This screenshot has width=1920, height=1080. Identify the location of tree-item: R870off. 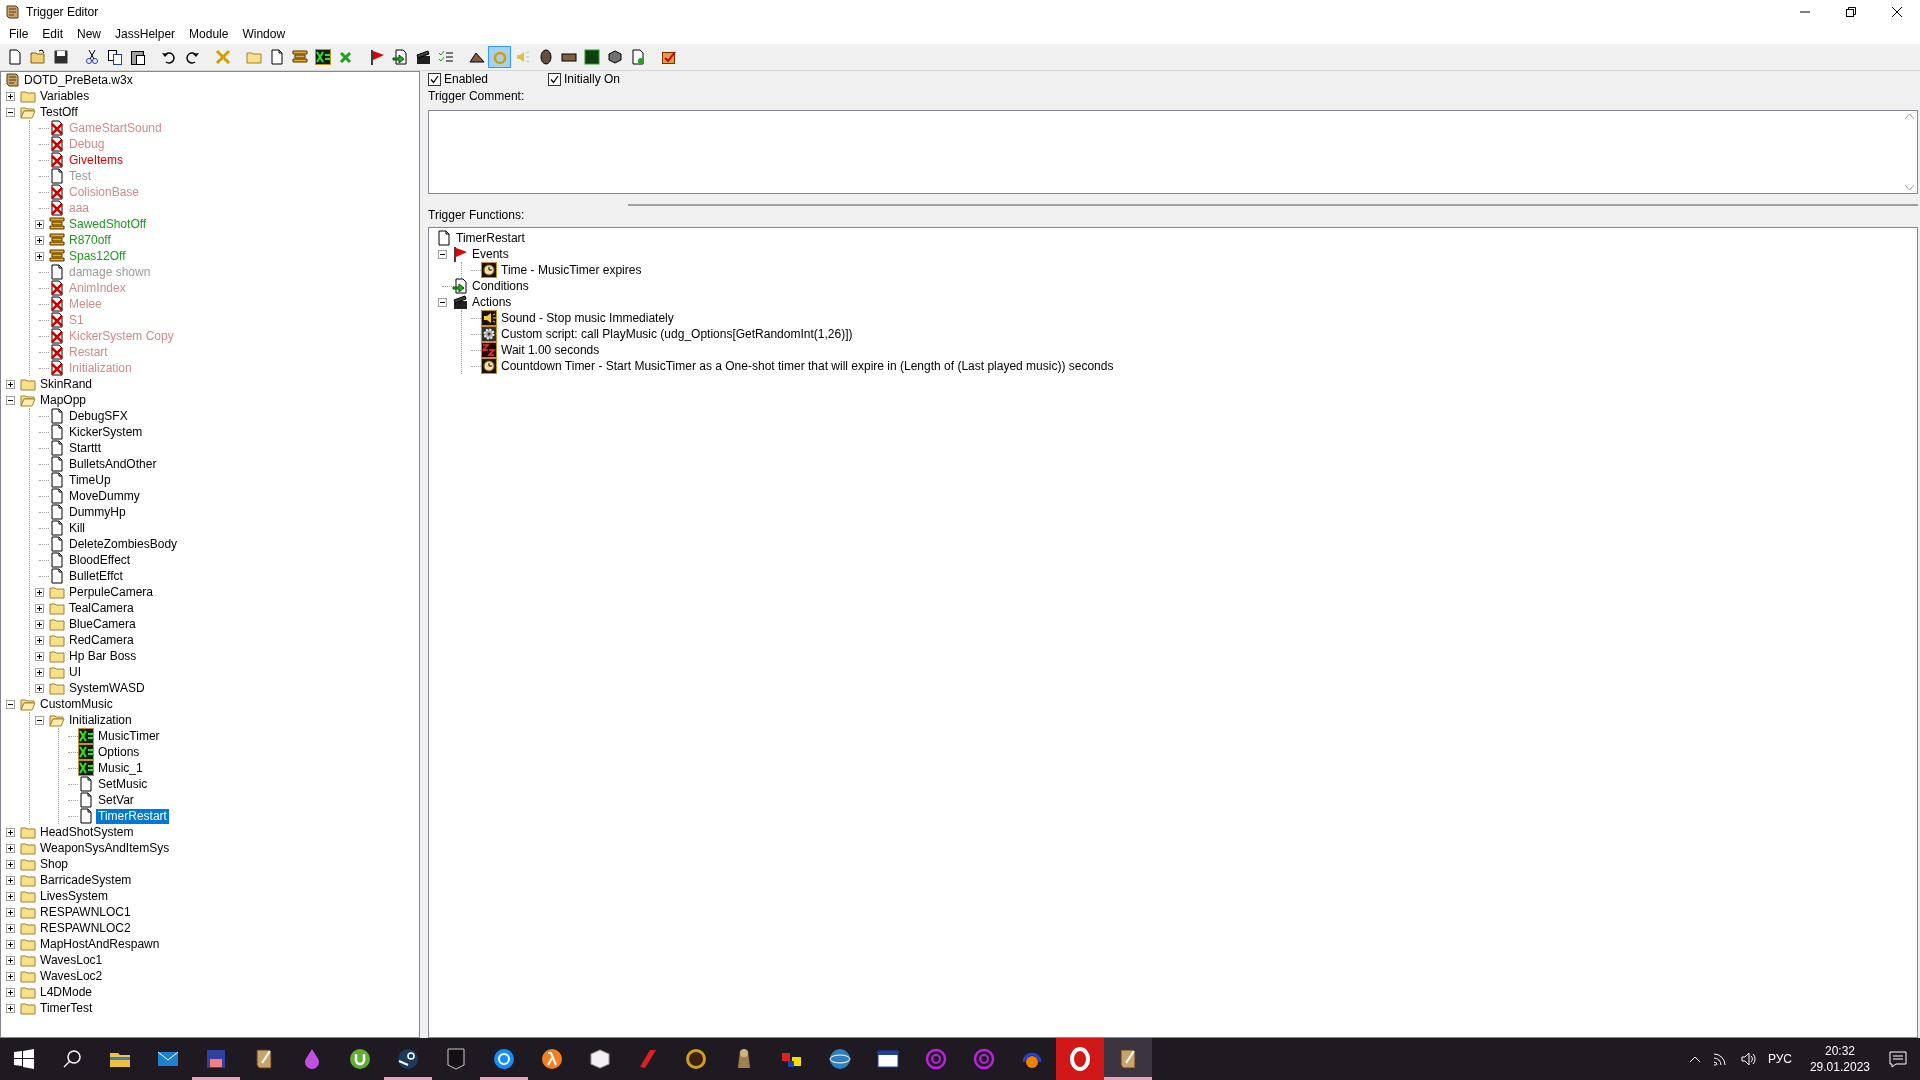
(90, 240).